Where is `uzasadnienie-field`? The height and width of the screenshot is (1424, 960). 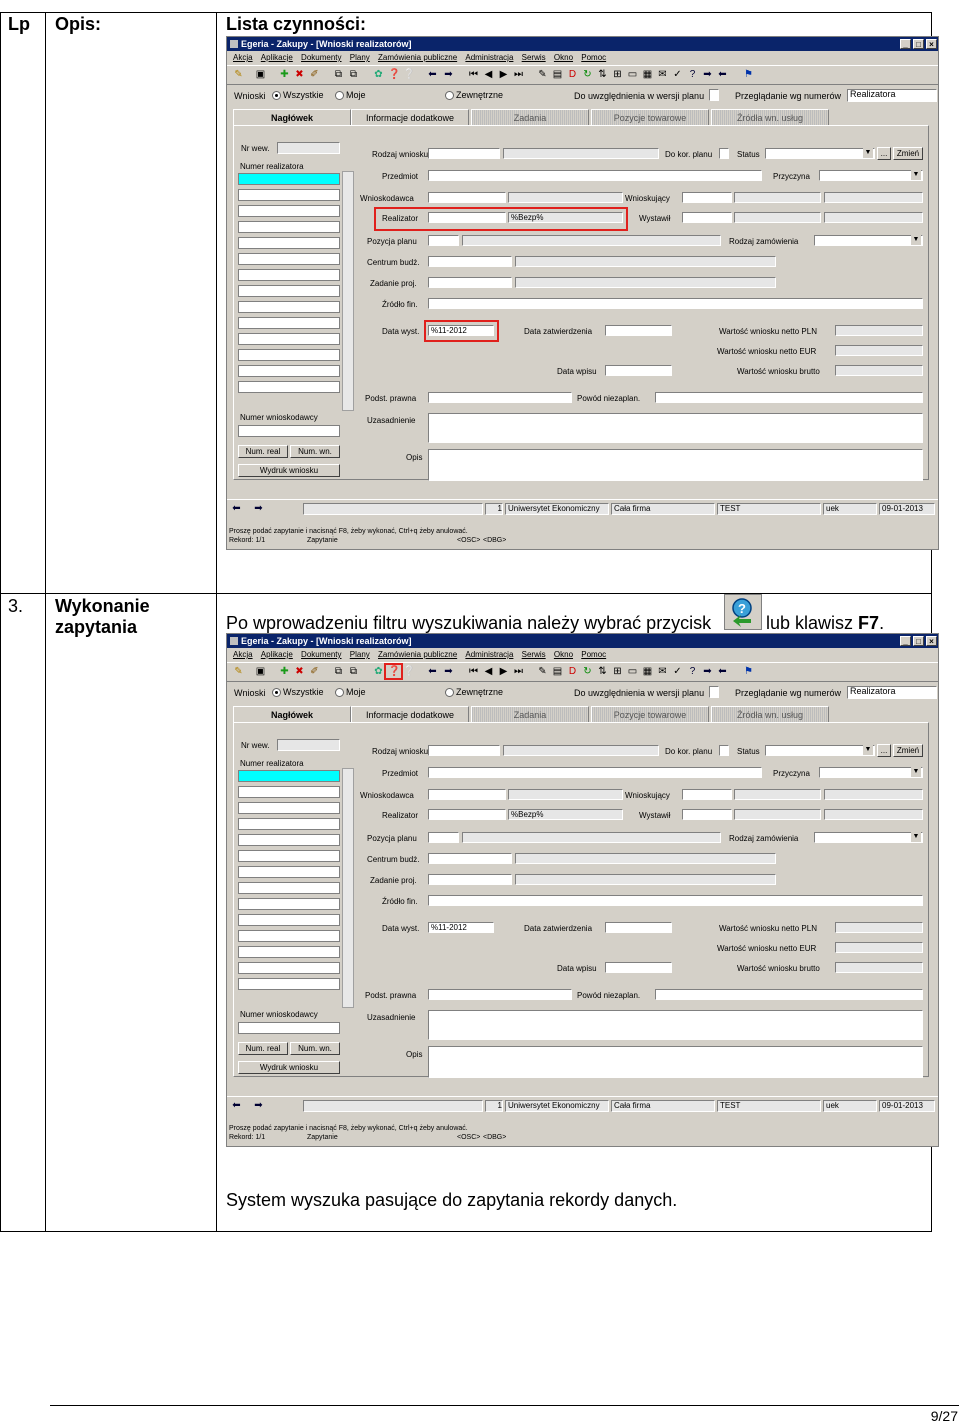 uzasadnienie-field is located at coordinates (675, 428).